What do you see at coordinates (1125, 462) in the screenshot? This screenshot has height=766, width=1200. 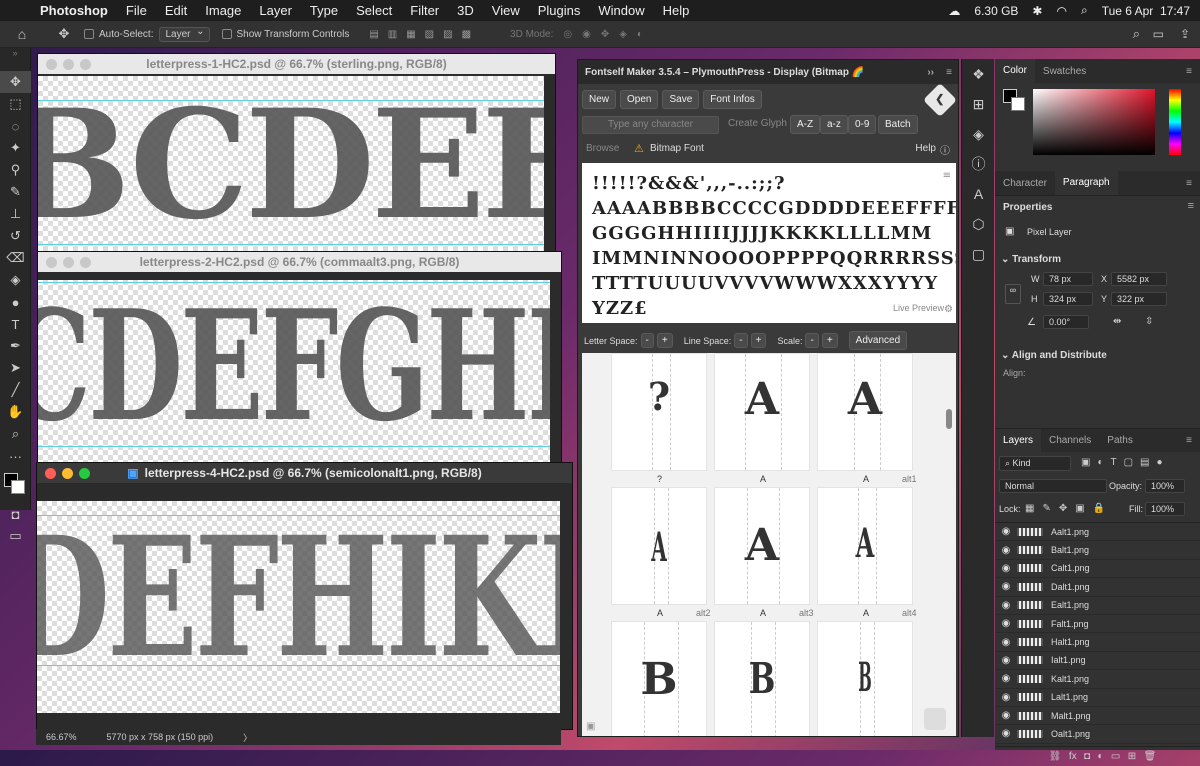 I see `layer-filter-icons: ▣◐T▢▤●` at bounding box center [1125, 462].